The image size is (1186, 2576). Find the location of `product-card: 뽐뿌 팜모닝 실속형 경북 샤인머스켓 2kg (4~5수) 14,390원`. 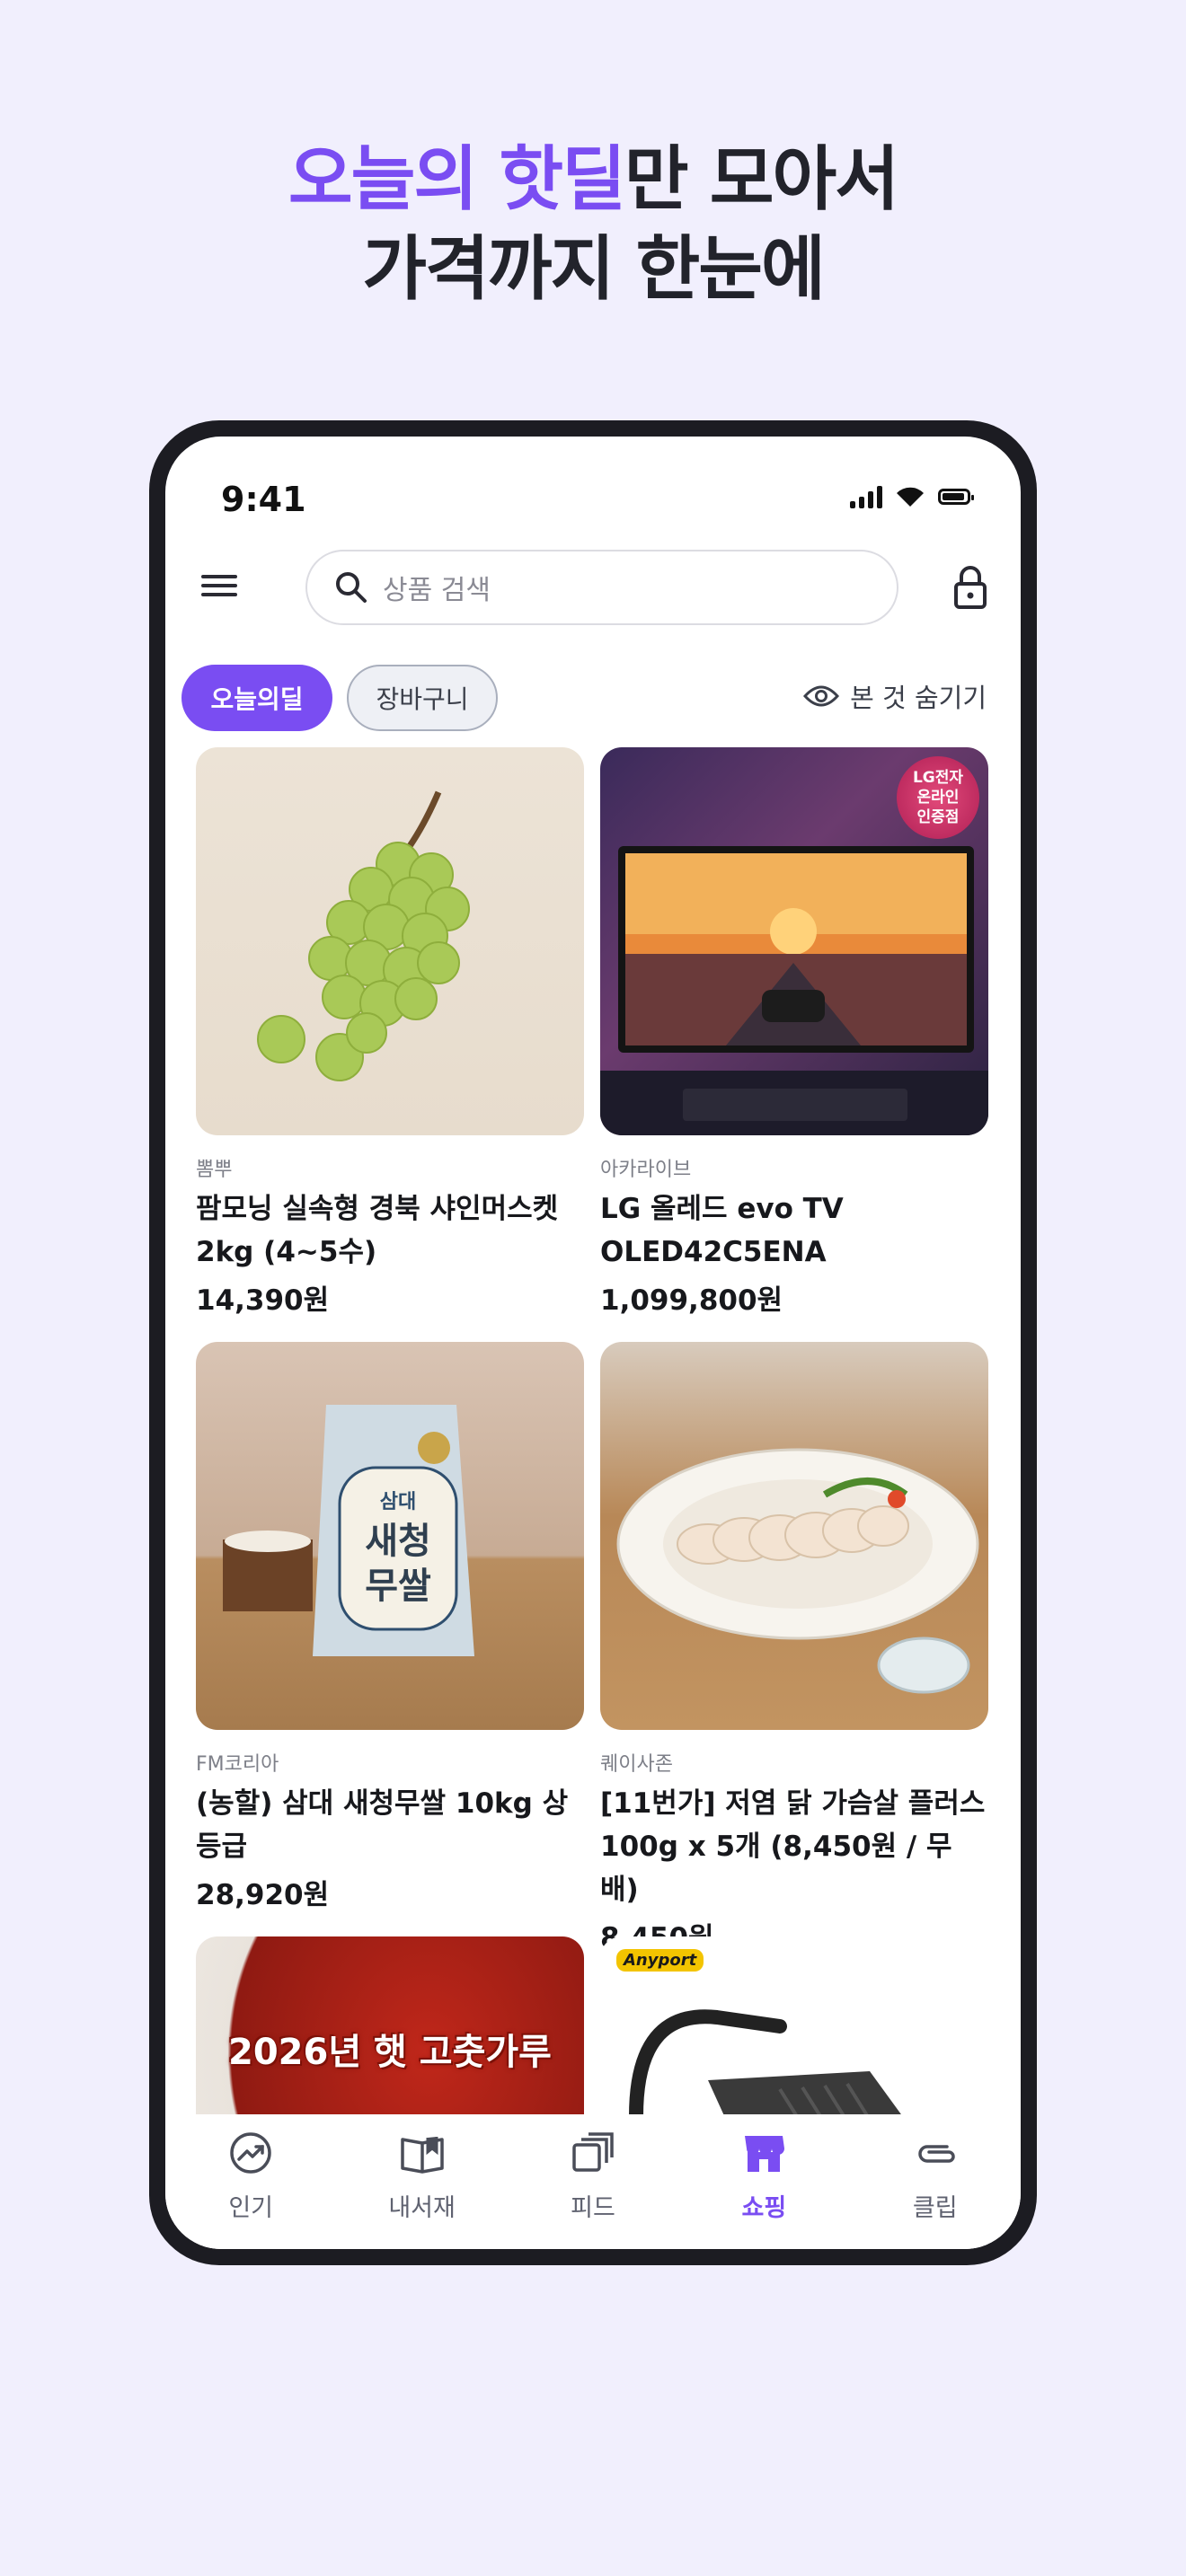

product-card: 뽐뿌 팜모닝 실속형 경북 샤인머스켓 2kg (4~5수) 14,390원 is located at coordinates (390, 1032).